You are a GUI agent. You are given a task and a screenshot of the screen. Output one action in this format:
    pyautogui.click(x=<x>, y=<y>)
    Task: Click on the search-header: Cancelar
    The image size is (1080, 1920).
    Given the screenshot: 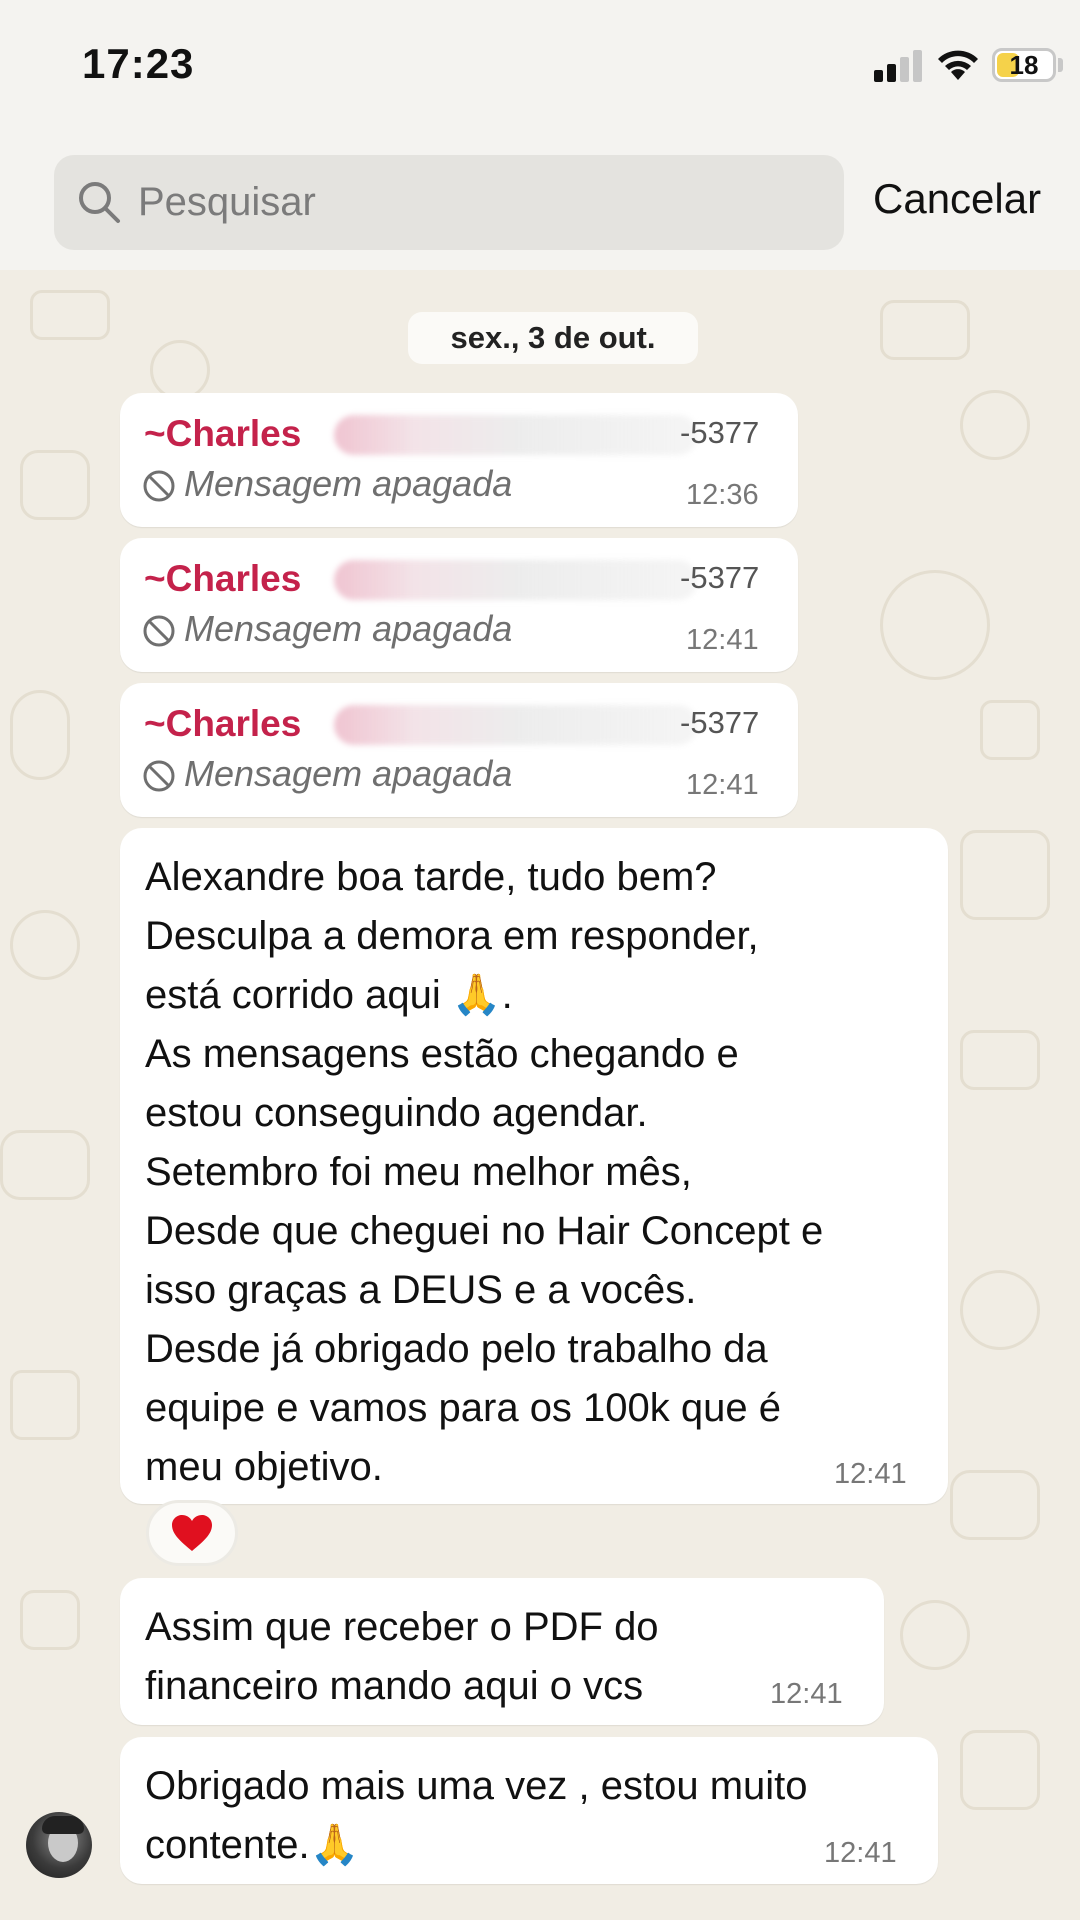 What is the action you would take?
    pyautogui.click(x=540, y=200)
    